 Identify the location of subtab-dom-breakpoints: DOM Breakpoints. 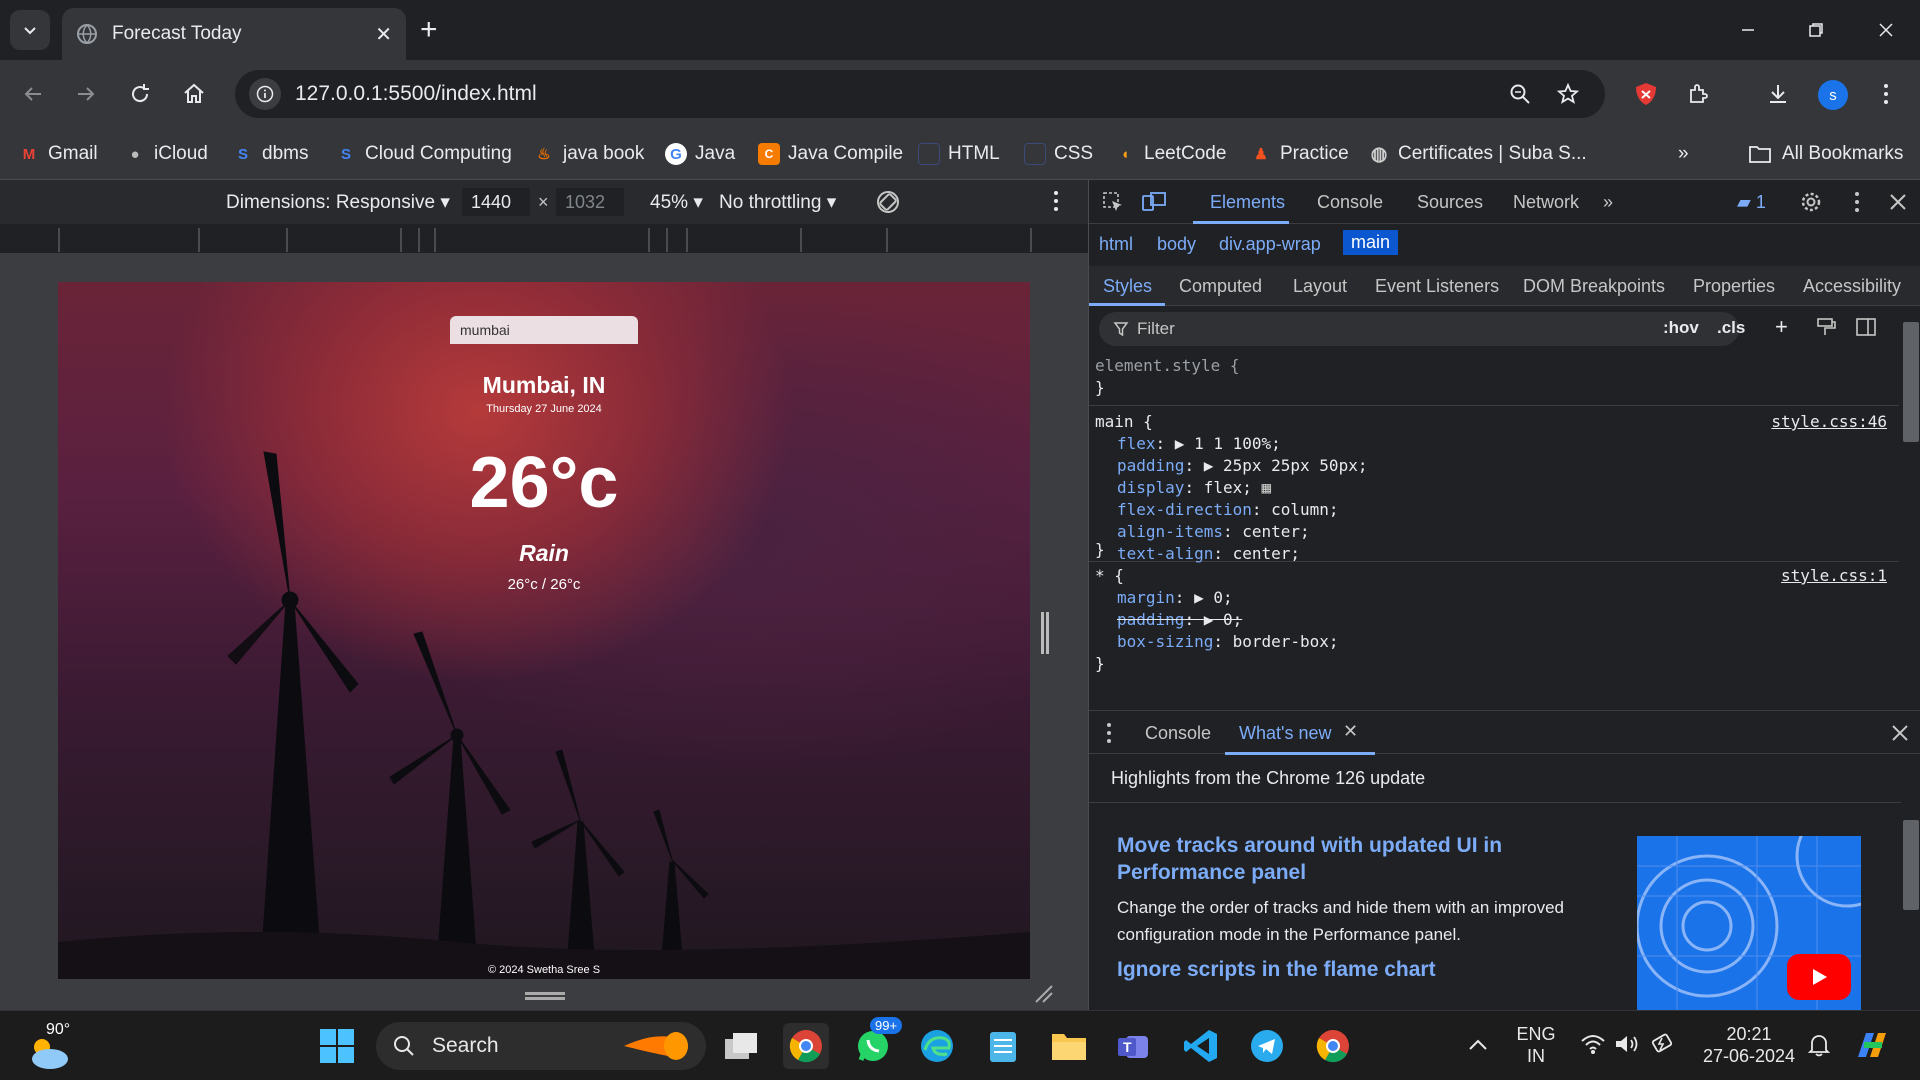
(1594, 286).